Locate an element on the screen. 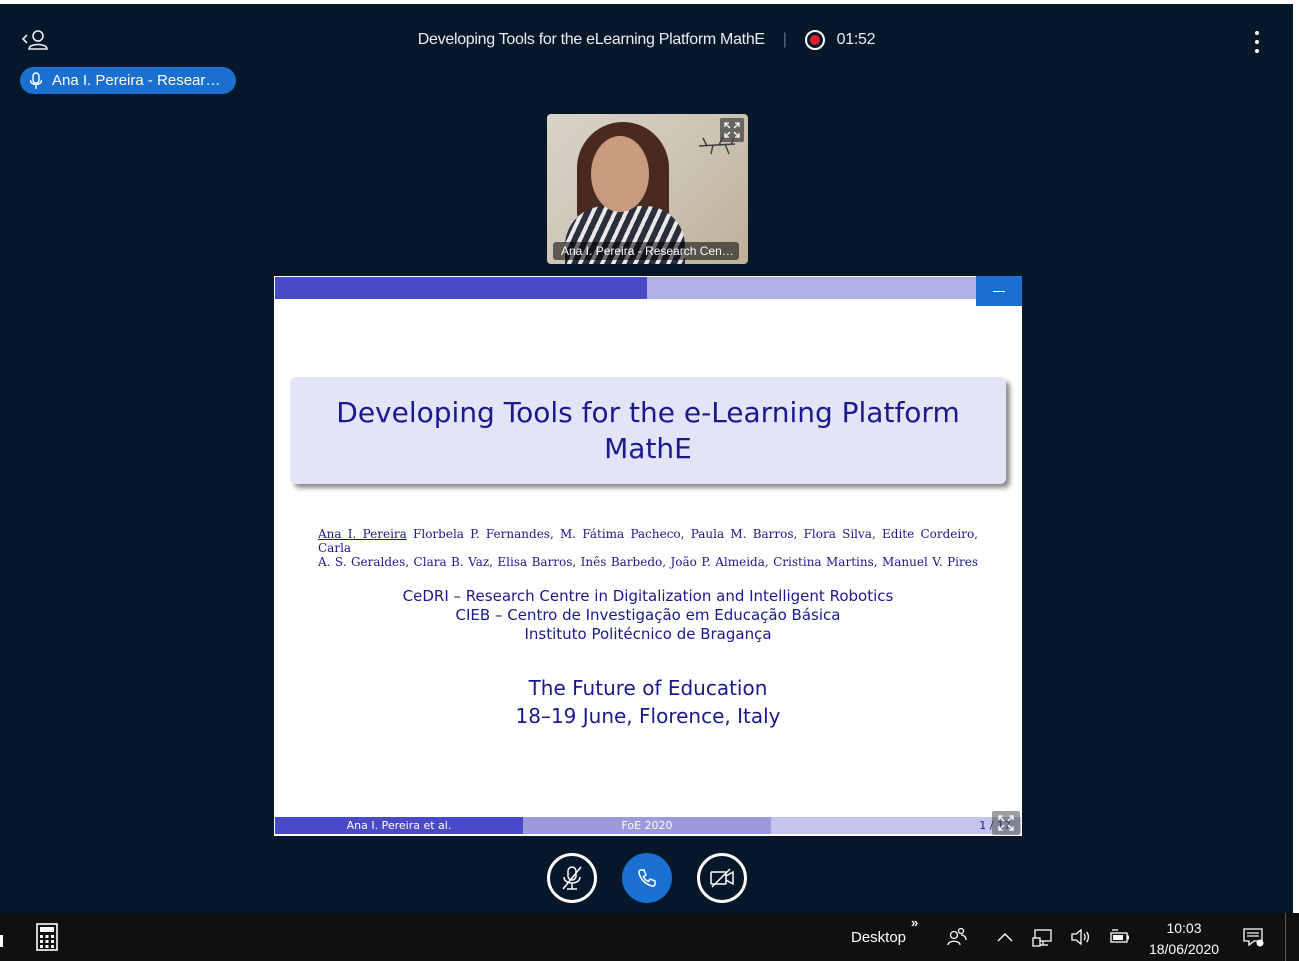  expand-icon is located at coordinates (732, 130).